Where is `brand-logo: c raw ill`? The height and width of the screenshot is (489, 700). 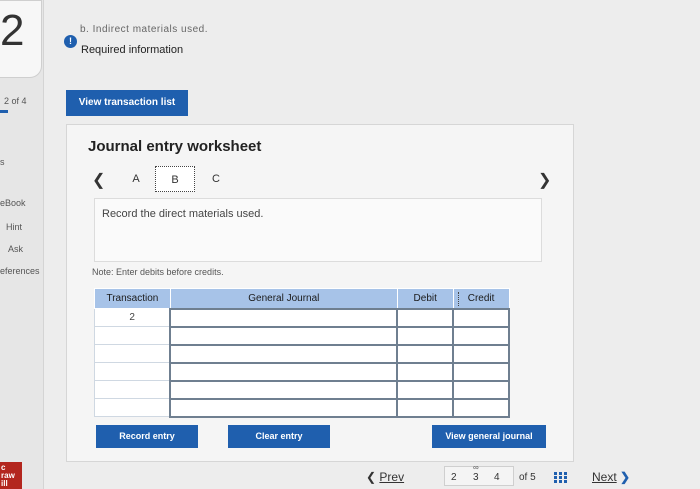
brand-logo: c raw ill is located at coordinates (11, 475).